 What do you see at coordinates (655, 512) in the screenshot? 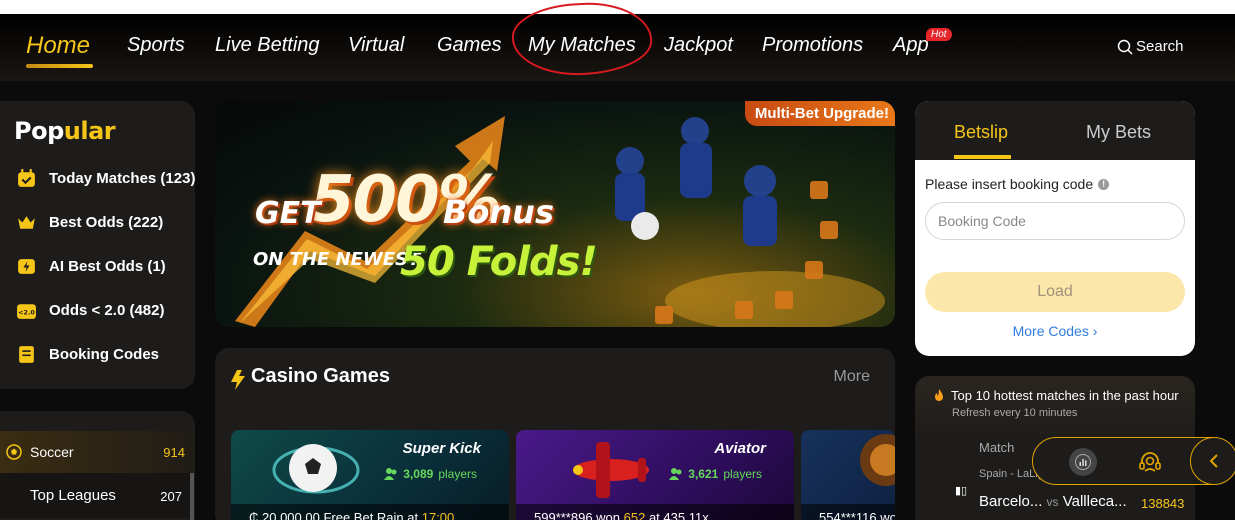
I see `game-footer: 599***896 won 652 at 435.11x` at bounding box center [655, 512].